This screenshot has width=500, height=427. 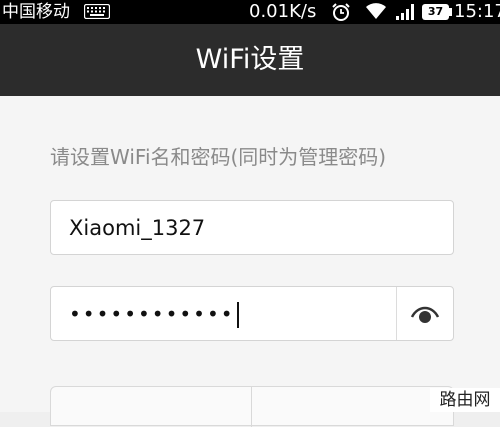 I want to click on watermark: 路由网, so click(x=465, y=400).